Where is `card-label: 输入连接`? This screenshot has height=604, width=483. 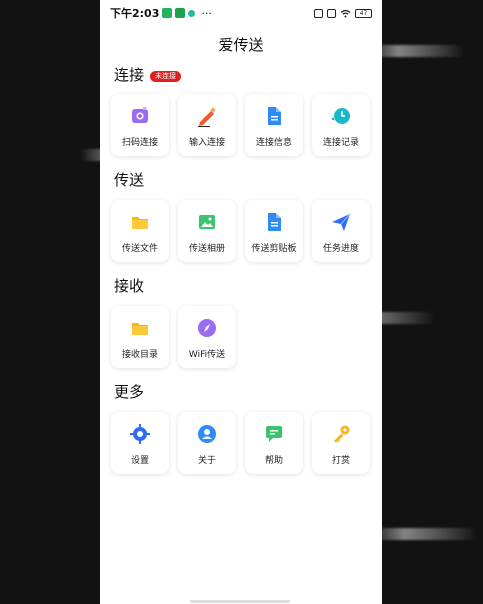 card-label: 输入连接 is located at coordinates (206, 143).